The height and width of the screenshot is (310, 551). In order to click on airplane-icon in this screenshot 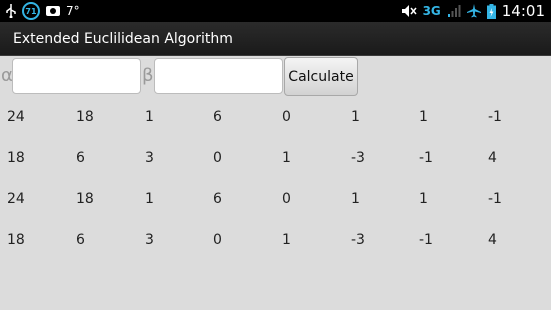, I will do `click(473, 11)`.